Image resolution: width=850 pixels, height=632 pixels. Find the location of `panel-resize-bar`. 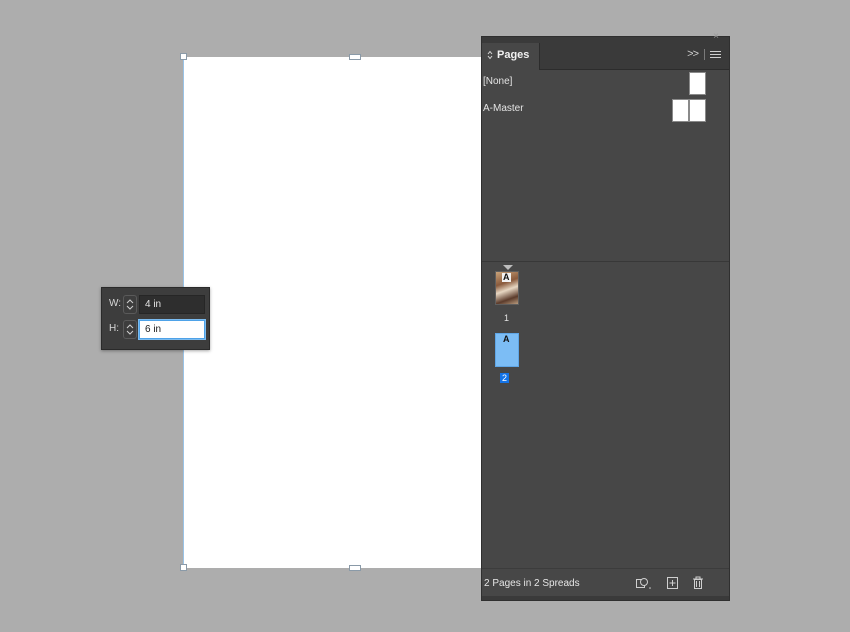

panel-resize-bar is located at coordinates (605, 598).